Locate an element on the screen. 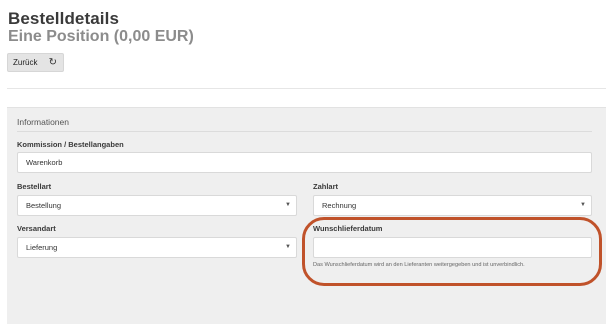  page-subtitle: Eine Position (0,00 EUR) is located at coordinates (101, 36).